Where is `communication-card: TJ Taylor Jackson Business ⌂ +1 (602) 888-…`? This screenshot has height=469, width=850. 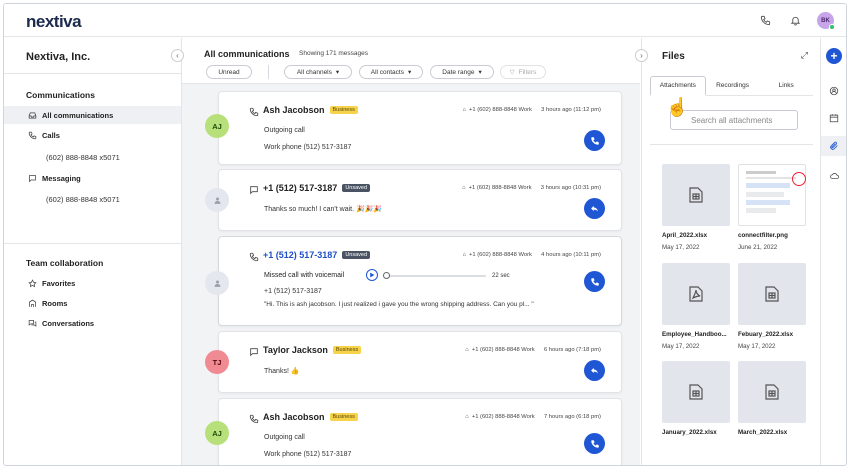 communication-card: TJ Taylor Jackson Business ⌂ +1 (602) 888-… is located at coordinates (413, 362).